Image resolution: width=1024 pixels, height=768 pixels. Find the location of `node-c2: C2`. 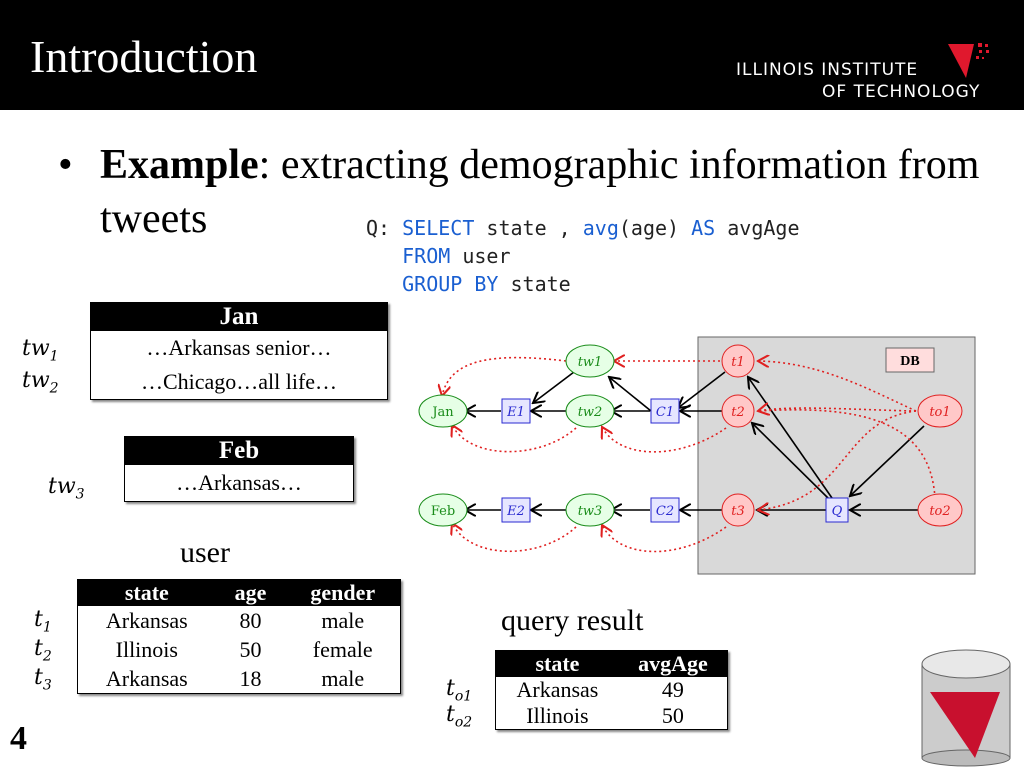

node-c2: C2 is located at coordinates (665, 510).